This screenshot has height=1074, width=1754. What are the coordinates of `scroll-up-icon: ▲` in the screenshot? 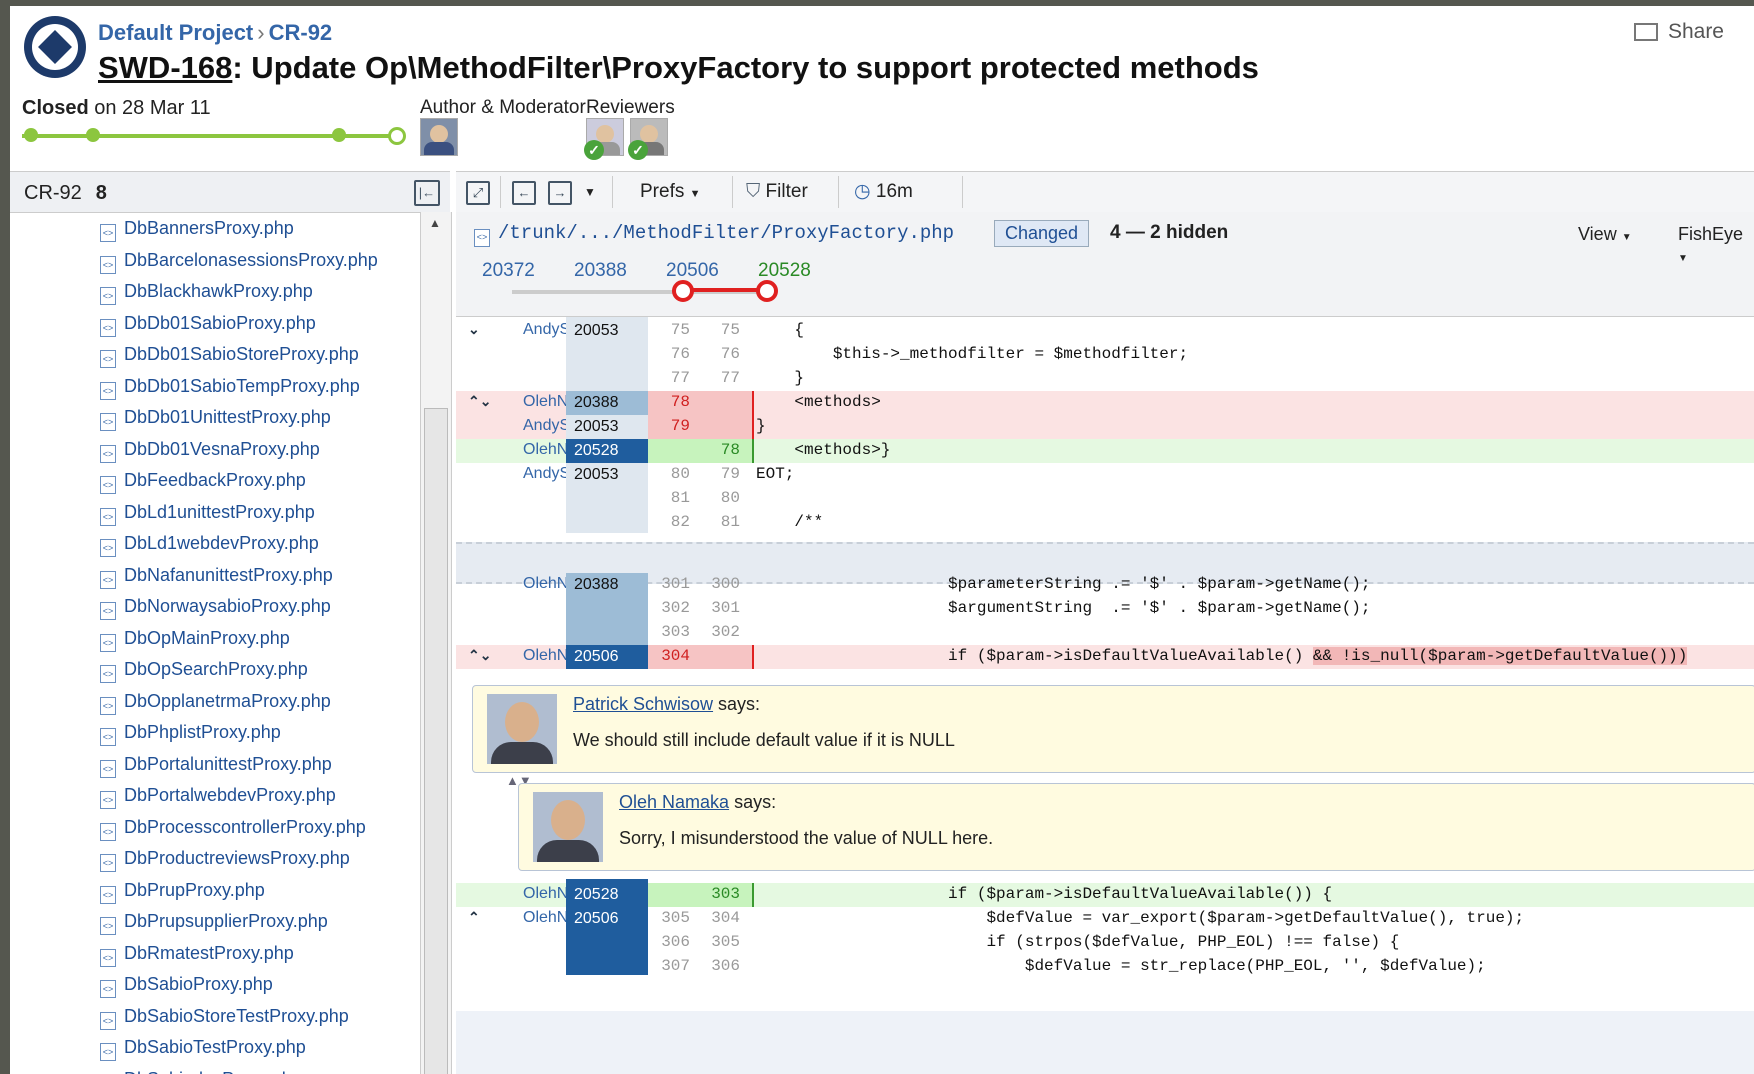 It's located at (435, 223).